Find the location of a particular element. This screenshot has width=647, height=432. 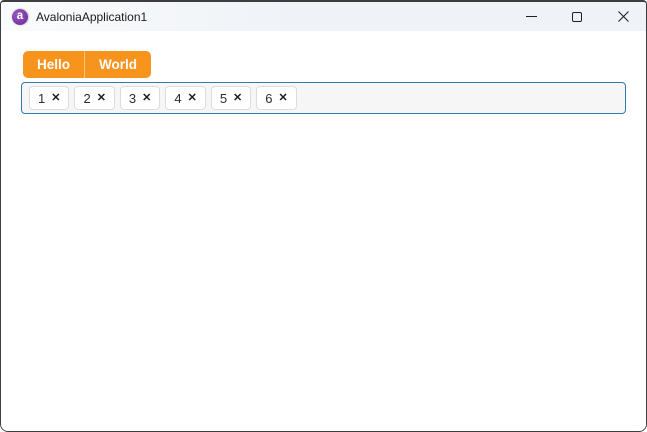

chip: 2 ✕ is located at coordinates (94, 98).